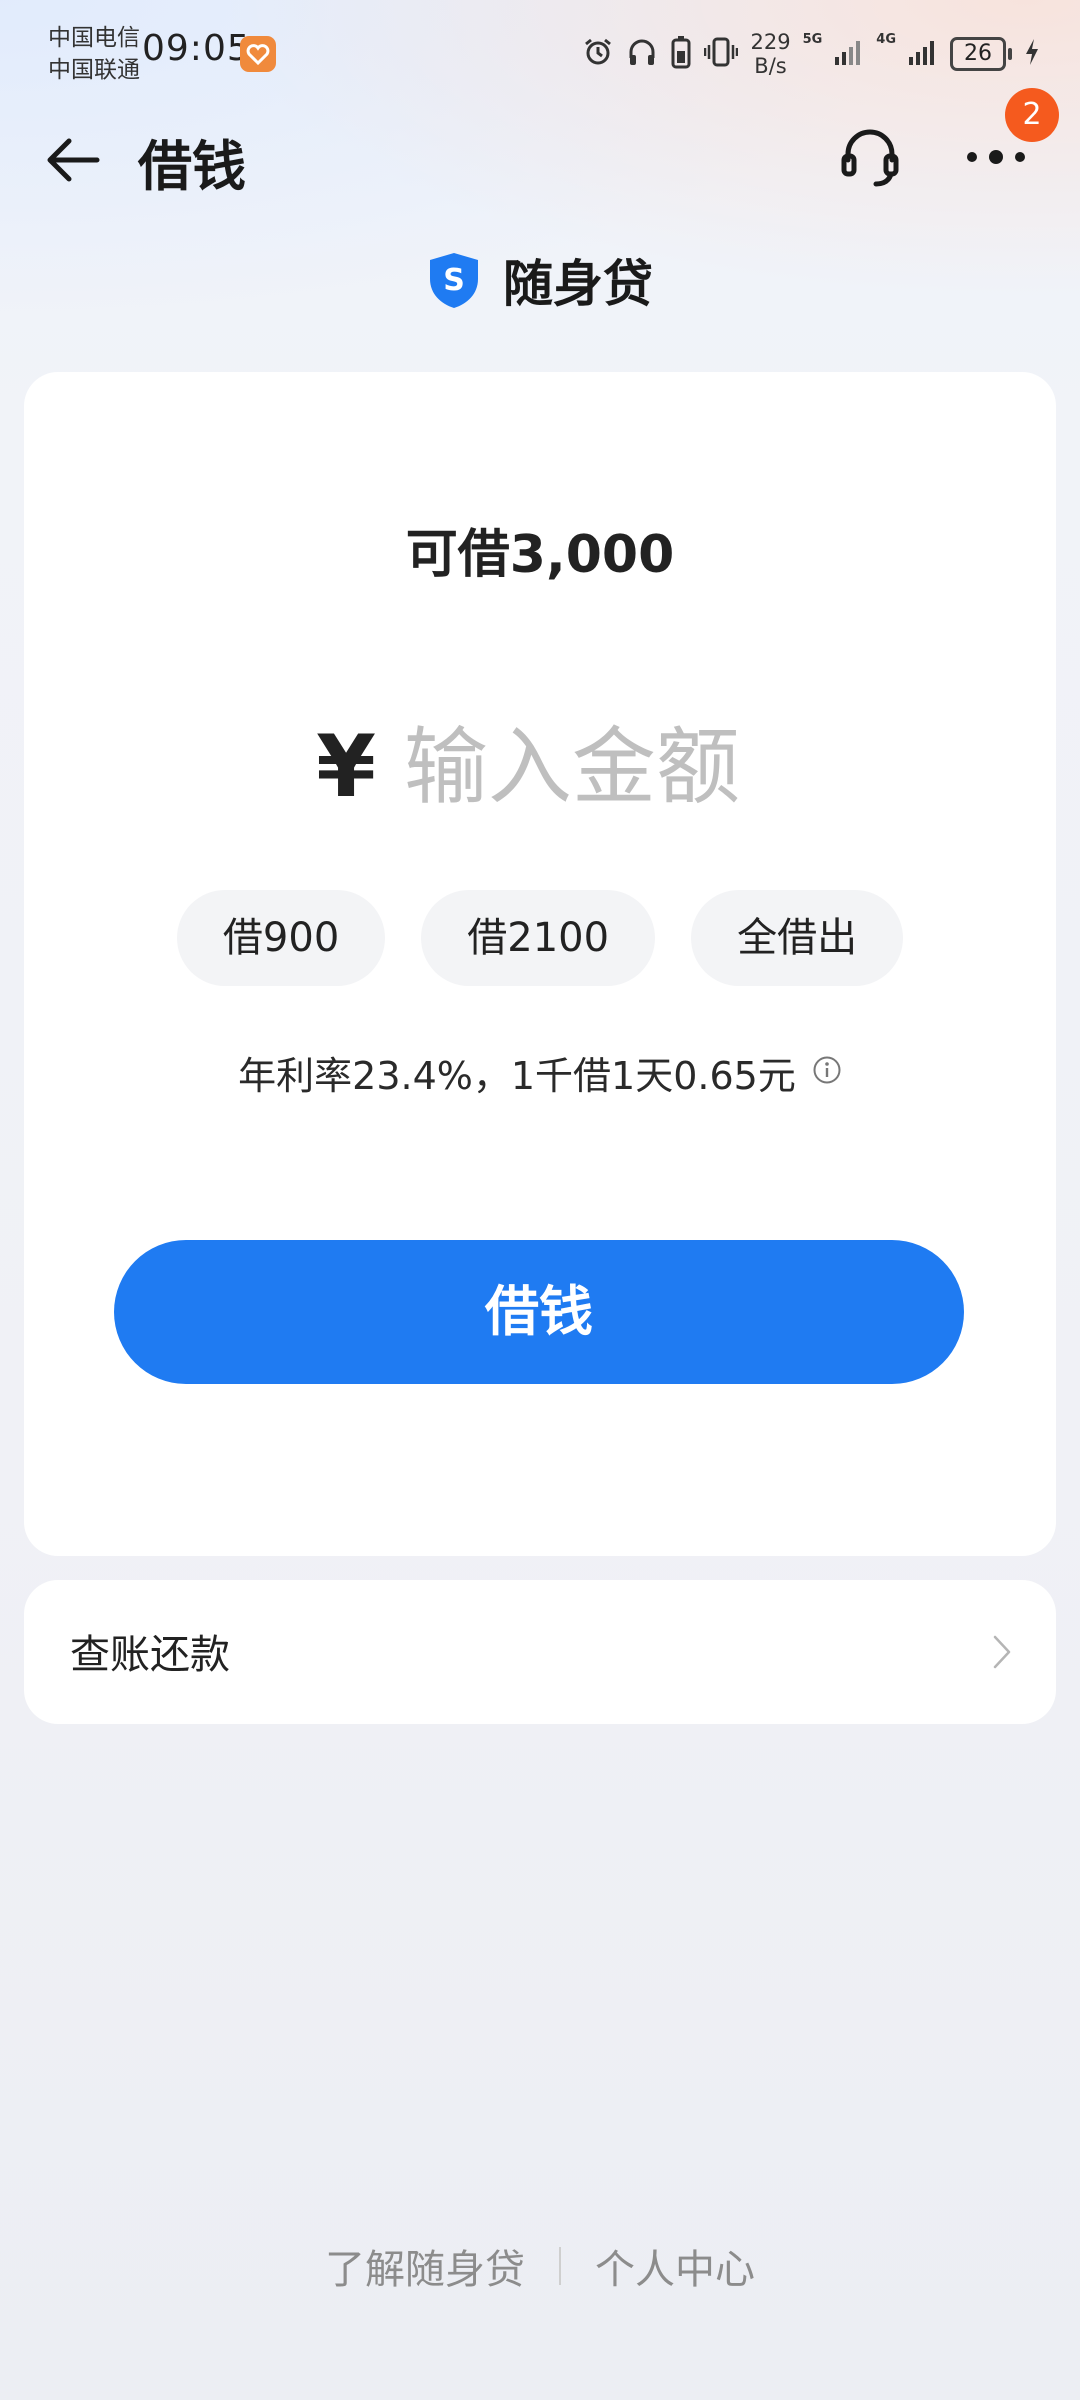  I want to click on network-speed-unit: B/s, so click(770, 66).